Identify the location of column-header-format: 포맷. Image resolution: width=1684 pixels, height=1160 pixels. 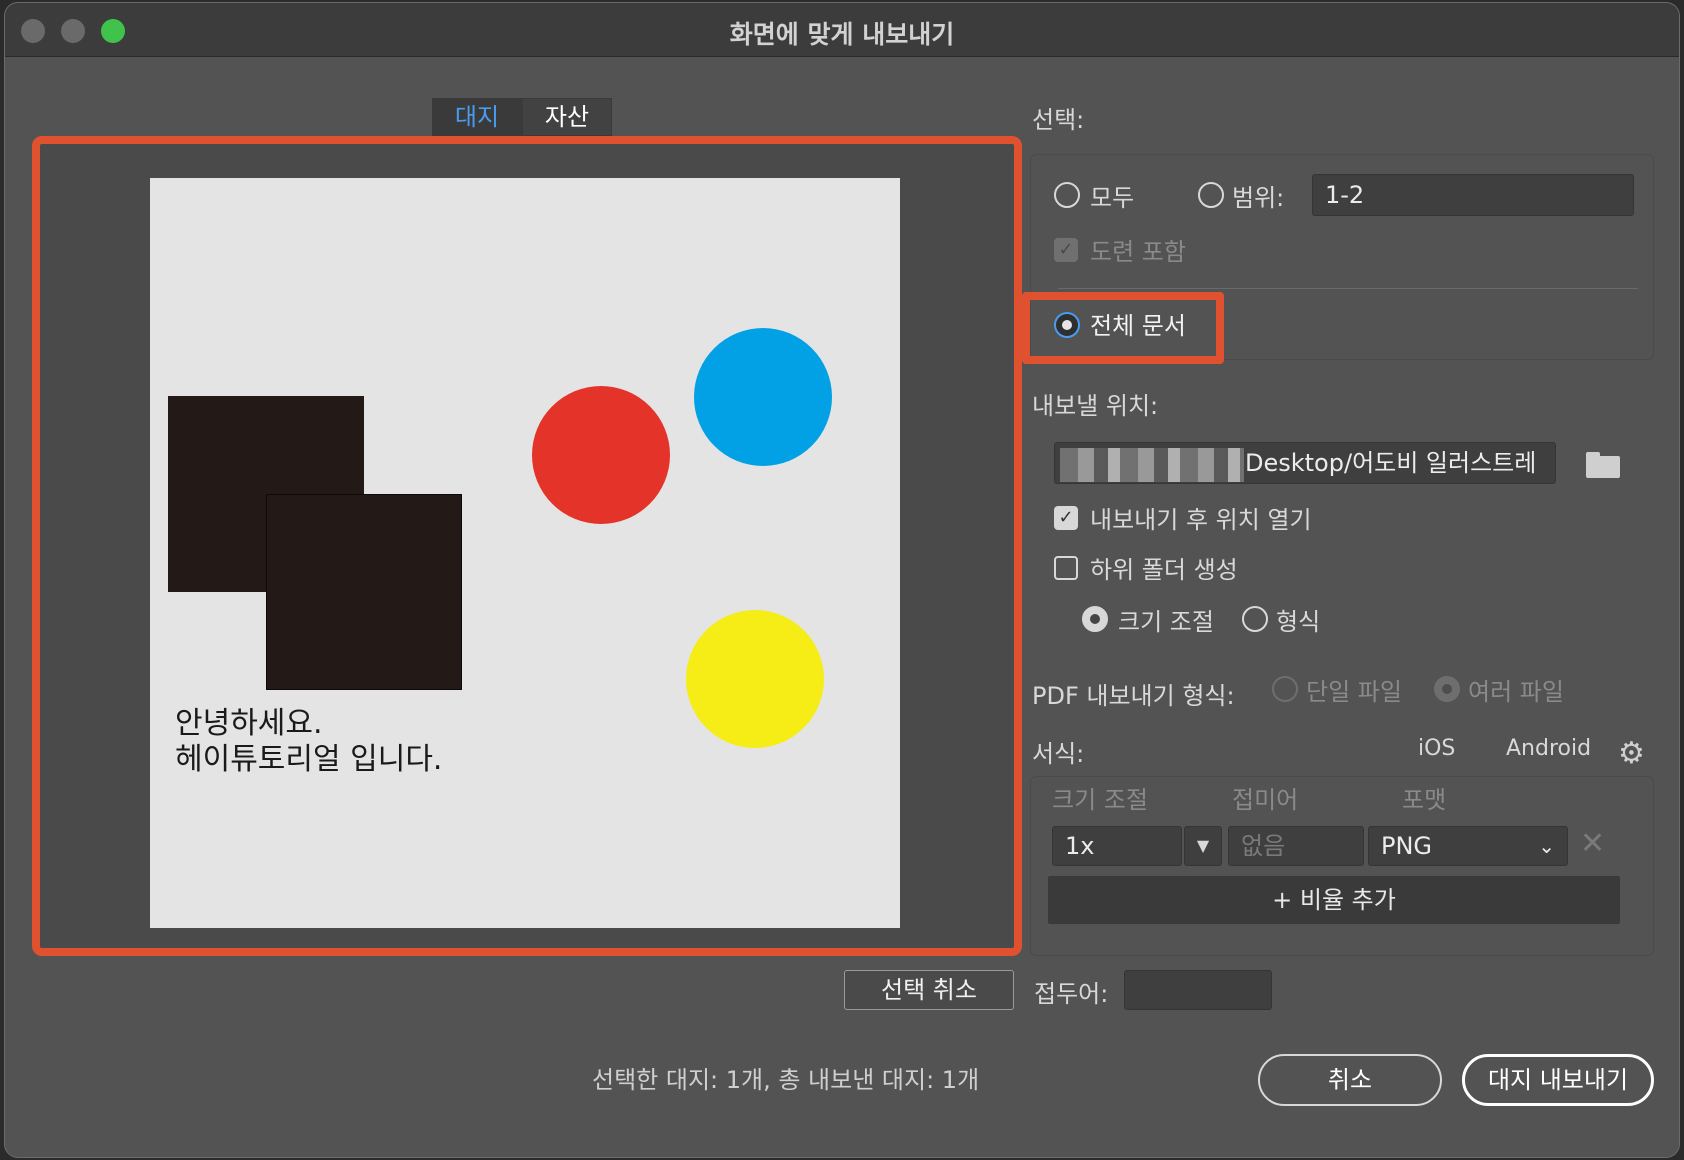
(1424, 800).